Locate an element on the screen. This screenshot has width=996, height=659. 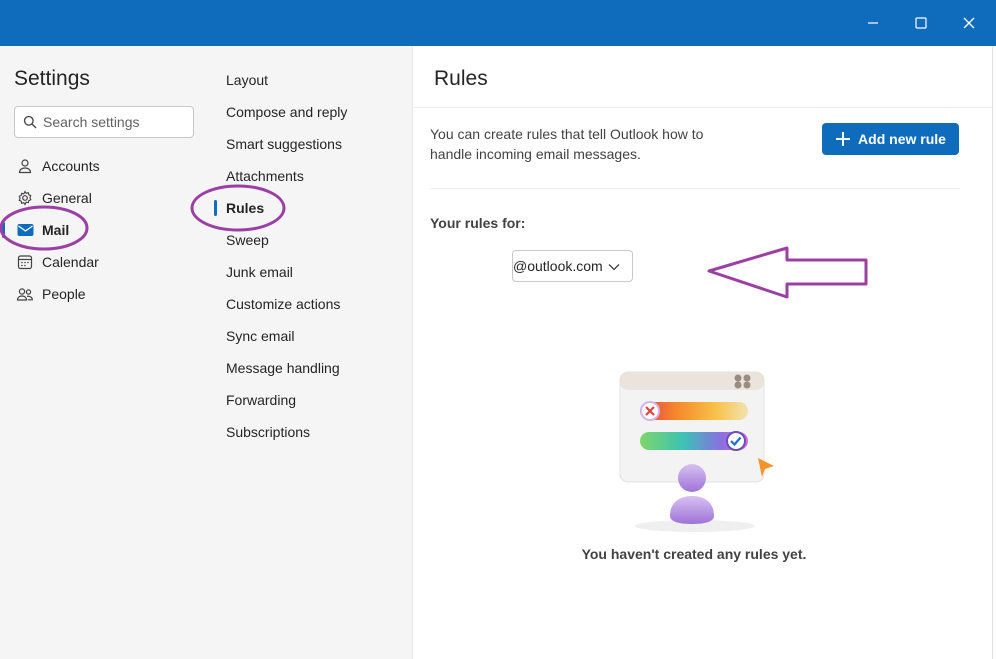
add-new-rule-button: Add new rule is located at coordinates (890, 139).